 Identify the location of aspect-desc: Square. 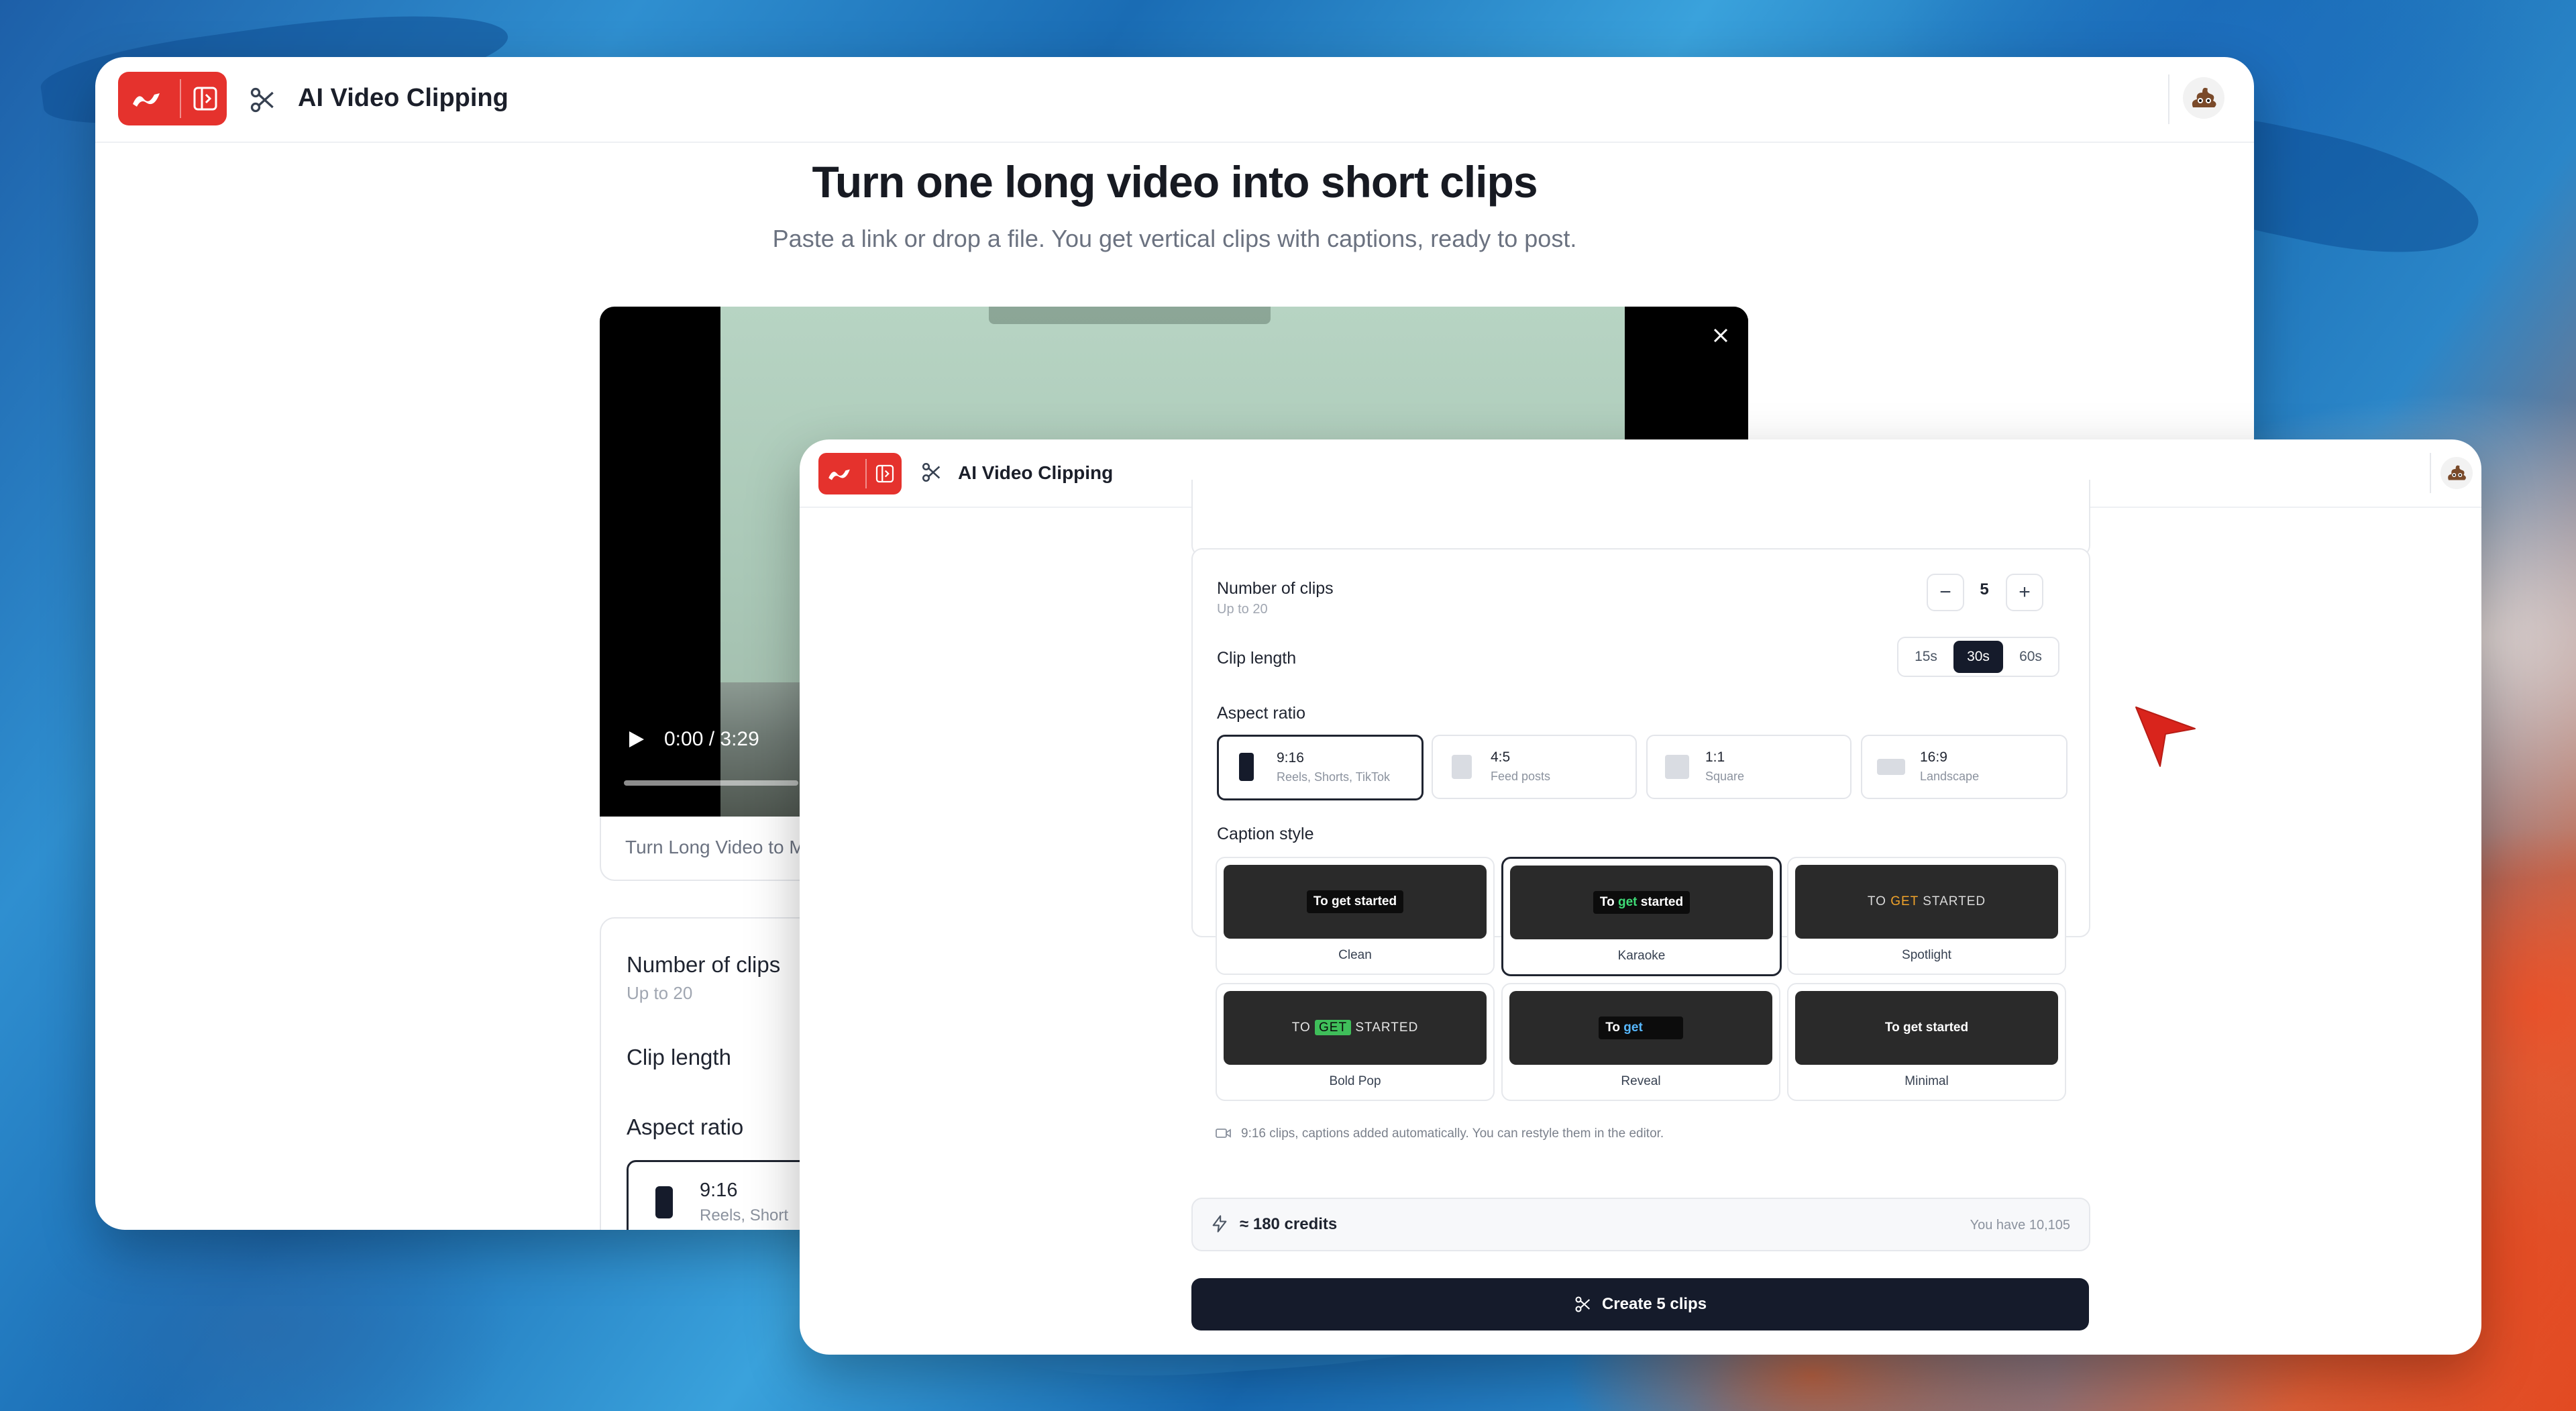
(1725, 776).